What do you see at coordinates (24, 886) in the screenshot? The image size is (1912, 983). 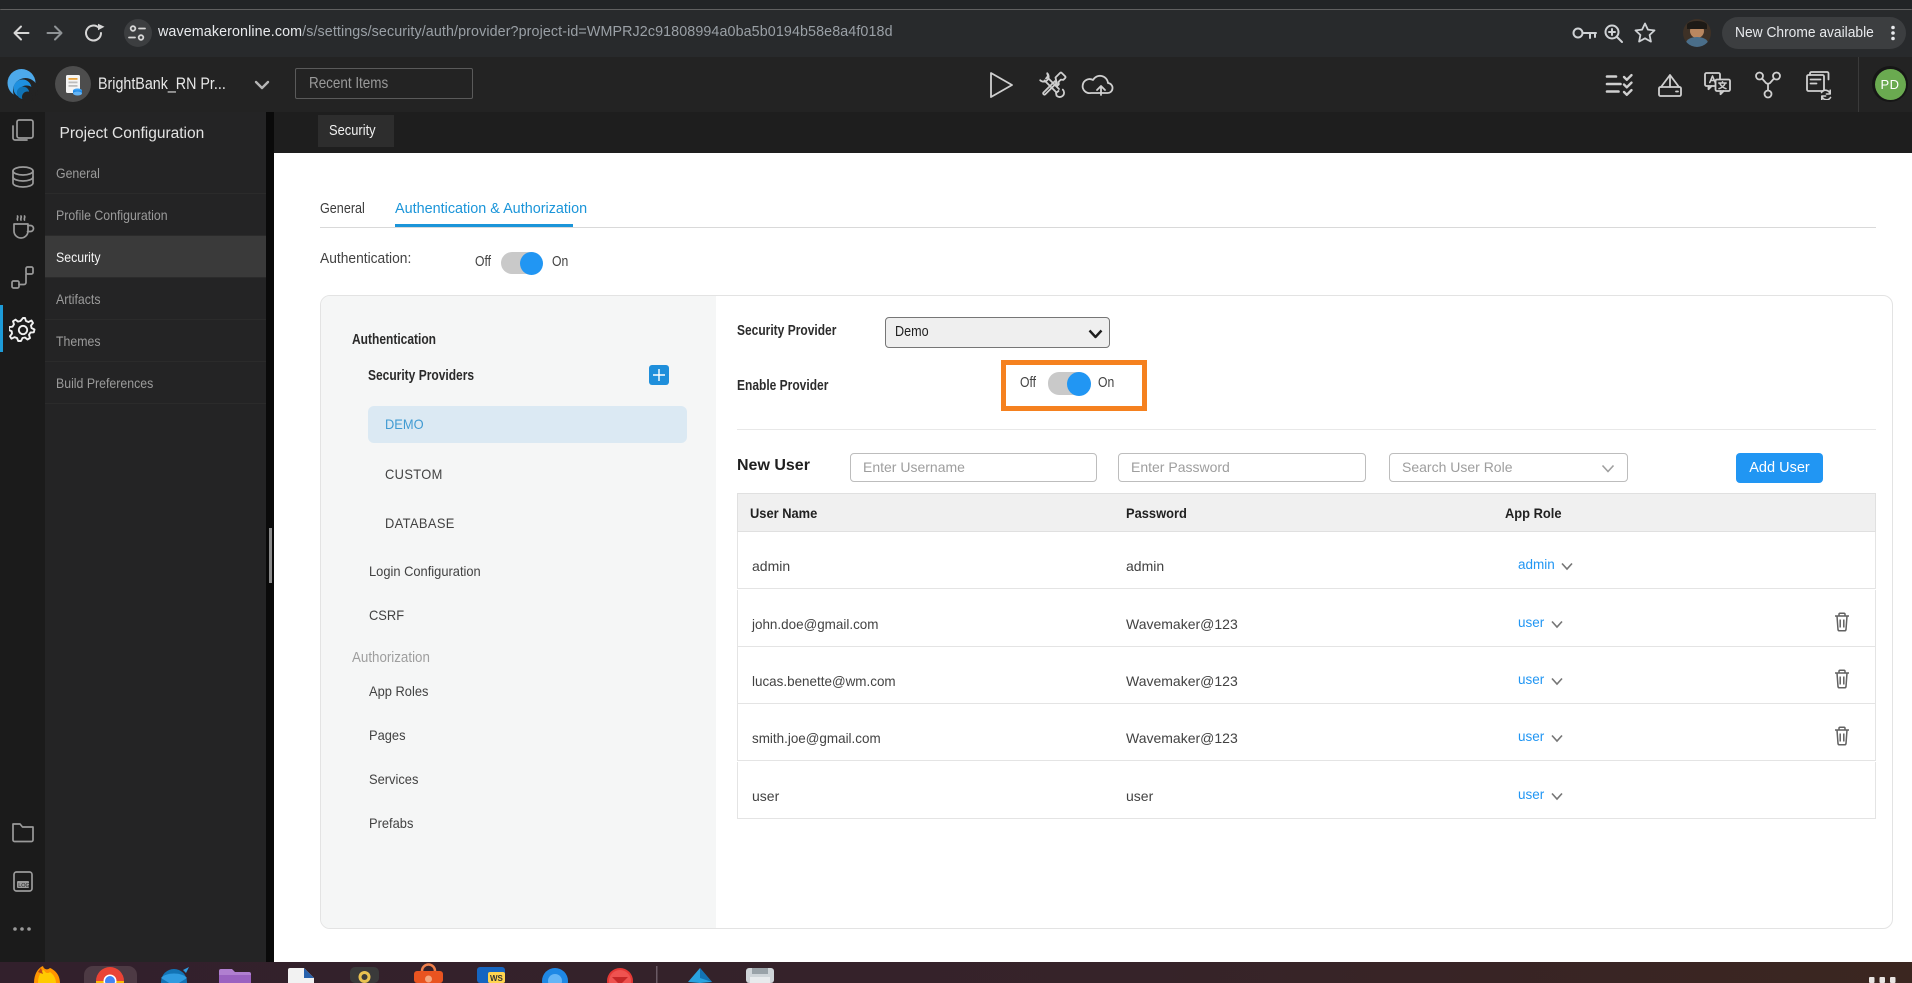 I see `svg-text: LOG` at bounding box center [24, 886].